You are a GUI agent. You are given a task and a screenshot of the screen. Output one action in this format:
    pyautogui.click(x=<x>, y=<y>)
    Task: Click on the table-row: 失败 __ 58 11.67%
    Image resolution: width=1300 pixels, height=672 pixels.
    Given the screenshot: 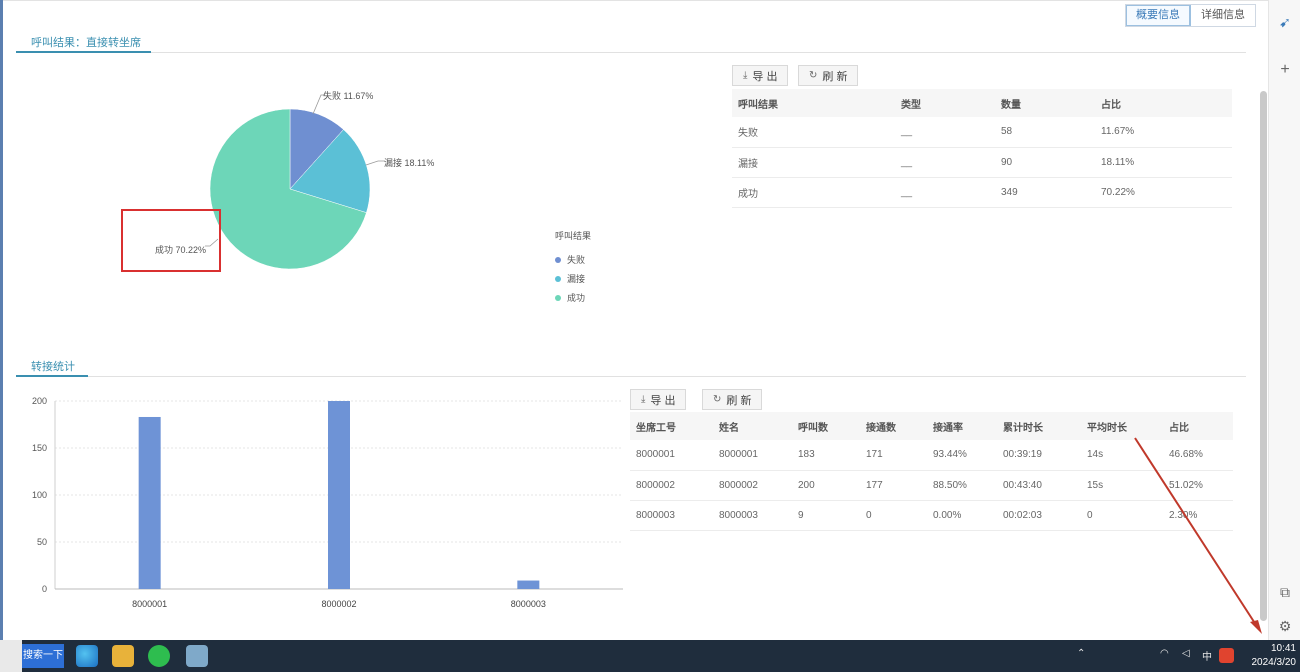 What is the action you would take?
    pyautogui.click(x=982, y=132)
    